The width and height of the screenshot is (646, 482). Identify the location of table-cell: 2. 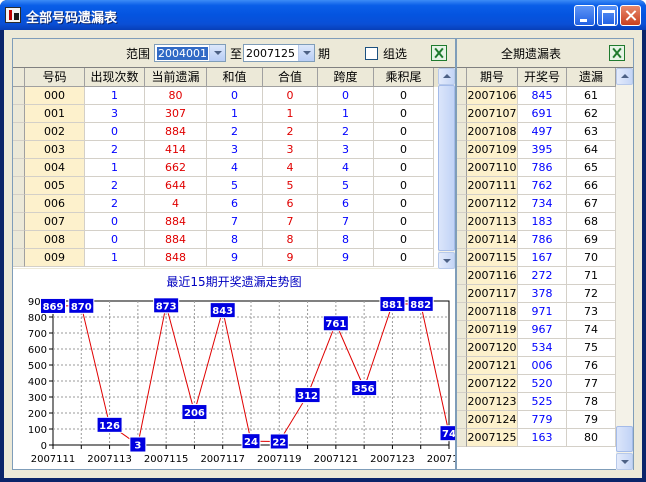
(115, 150).